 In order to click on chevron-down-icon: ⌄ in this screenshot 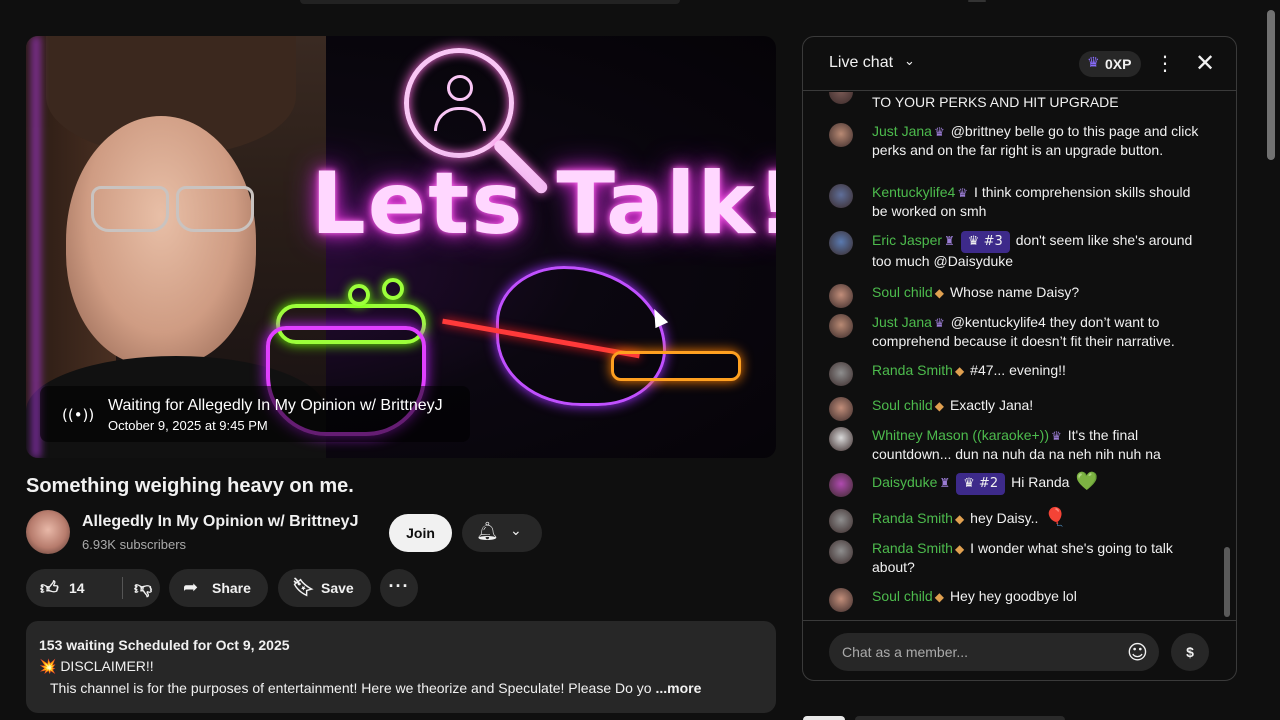, I will do `click(909, 61)`.